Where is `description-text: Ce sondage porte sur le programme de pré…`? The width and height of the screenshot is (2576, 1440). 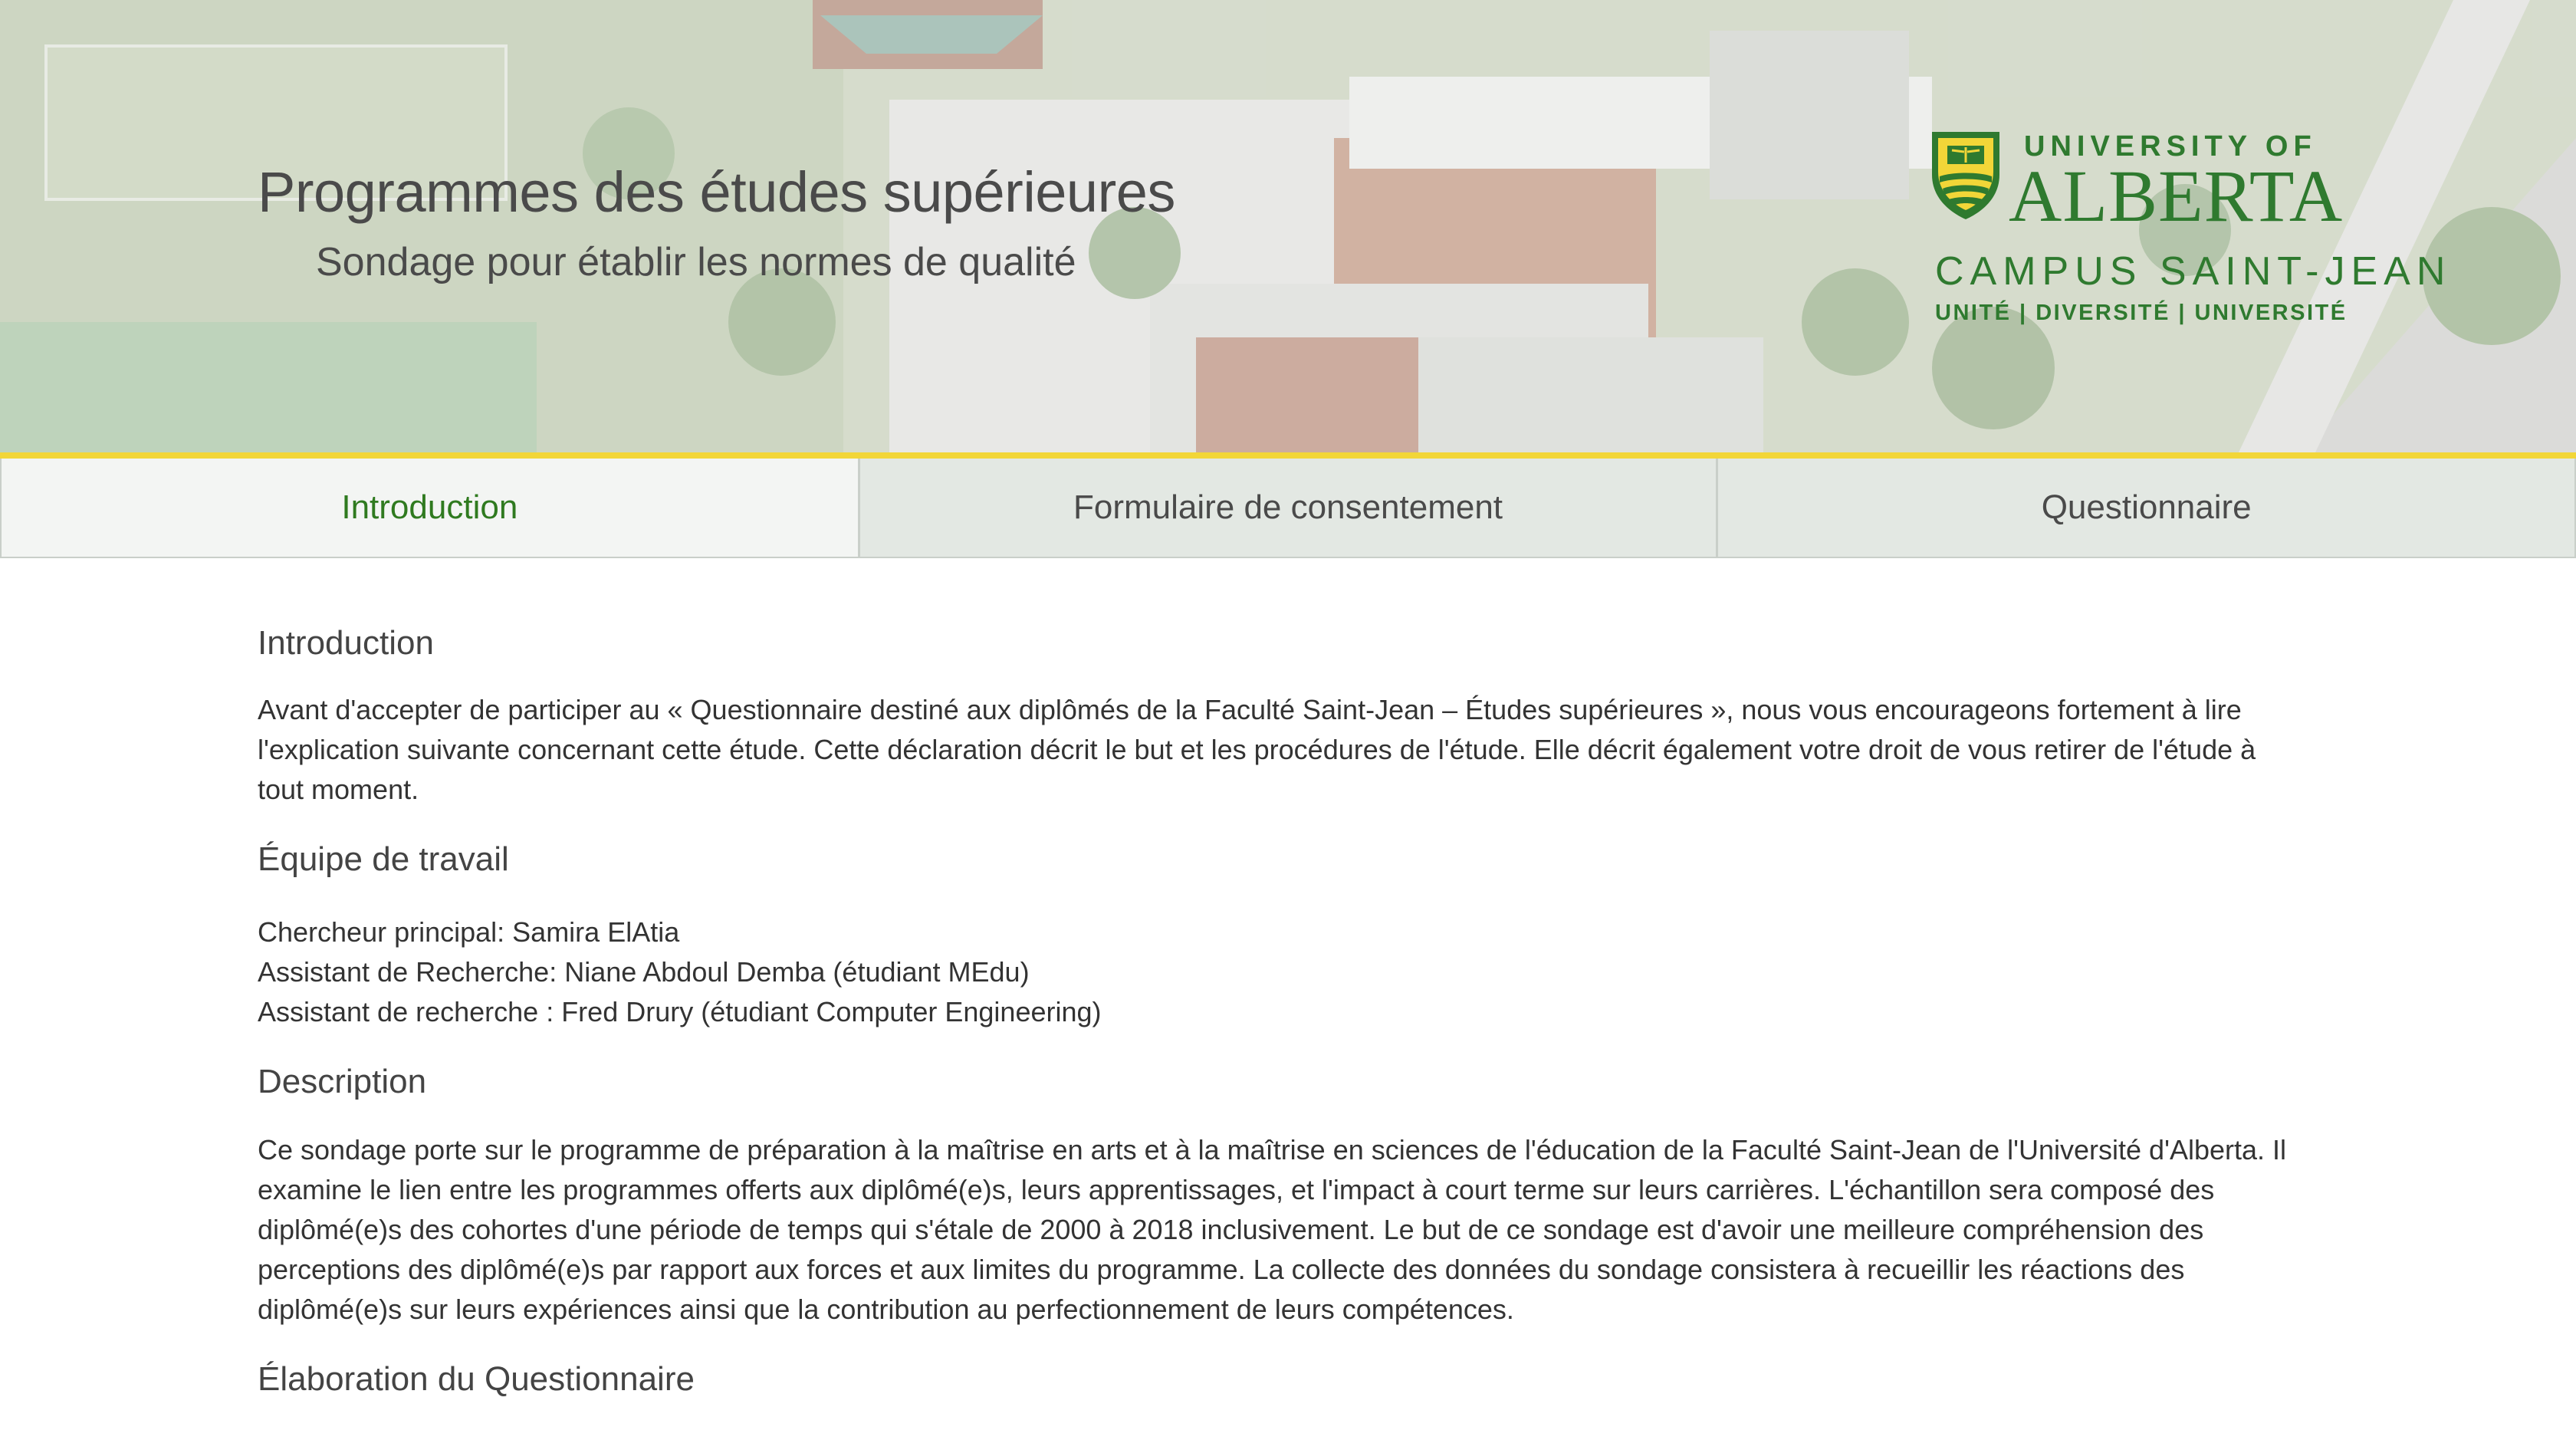
description-text: Ce sondage porte sur le programme de pré… is located at coordinates (1273, 1229).